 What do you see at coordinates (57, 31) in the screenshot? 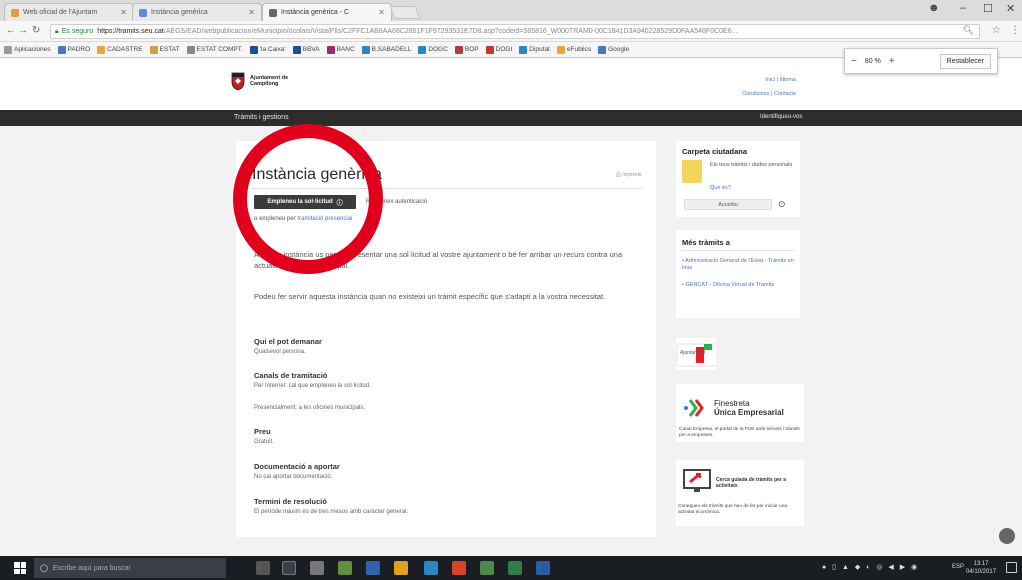
I see `lock-icon: 🔒︎` at bounding box center [57, 31].